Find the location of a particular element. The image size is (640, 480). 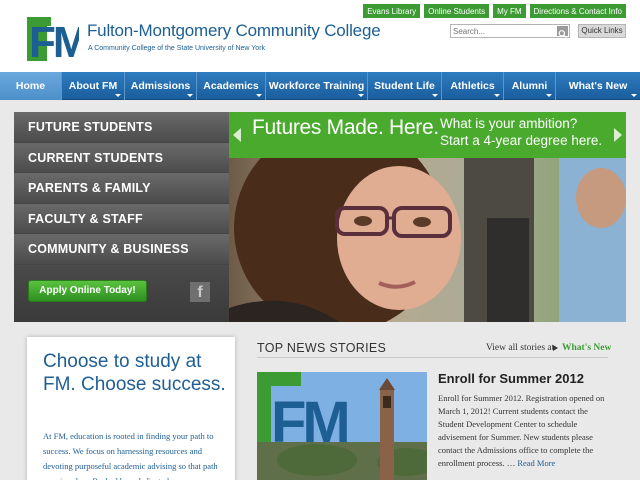

arrow-left-icon is located at coordinates (237, 135).